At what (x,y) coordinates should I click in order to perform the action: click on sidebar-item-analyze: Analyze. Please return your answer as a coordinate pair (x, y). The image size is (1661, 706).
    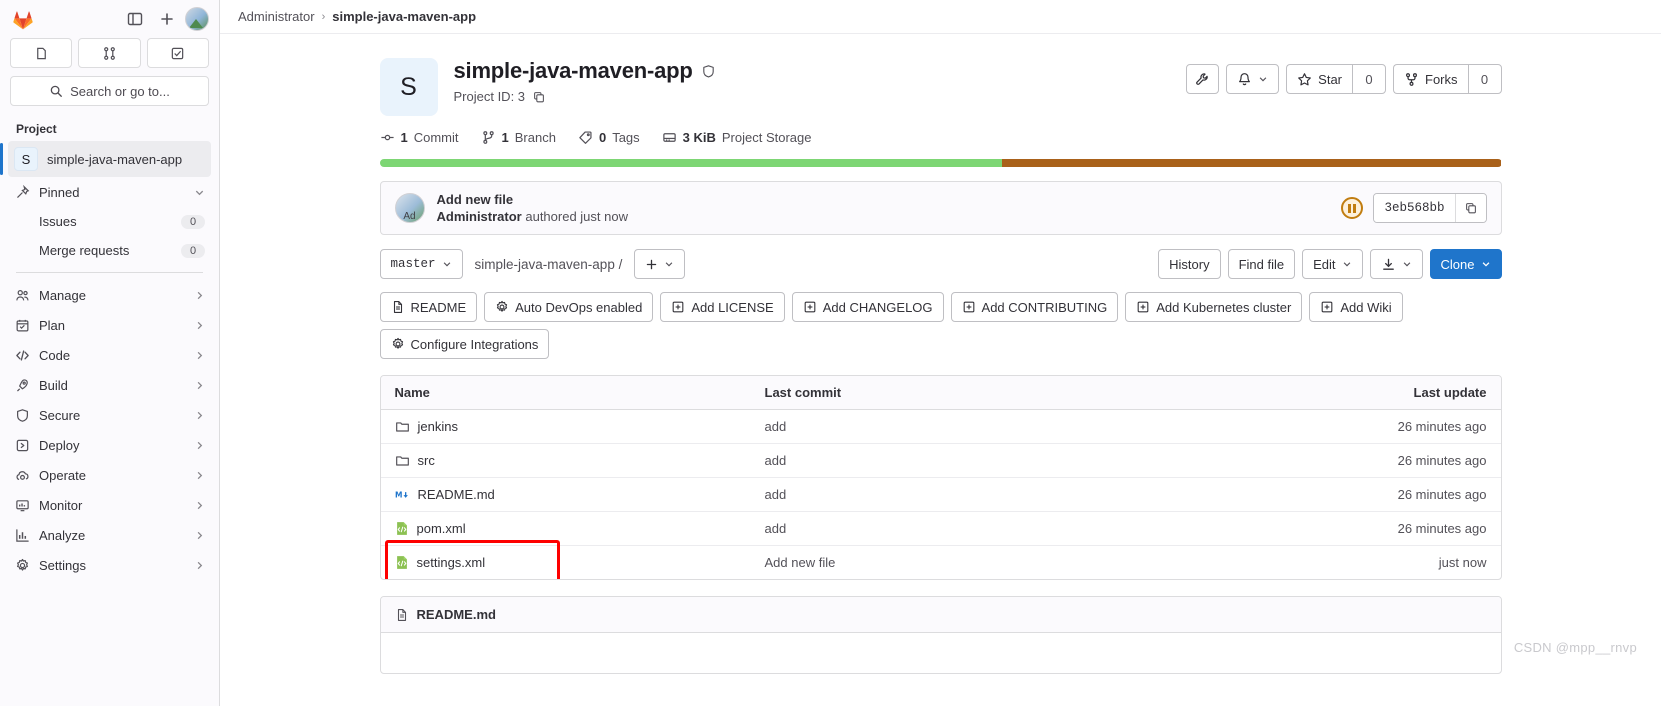
    Looking at the image, I should click on (109, 535).